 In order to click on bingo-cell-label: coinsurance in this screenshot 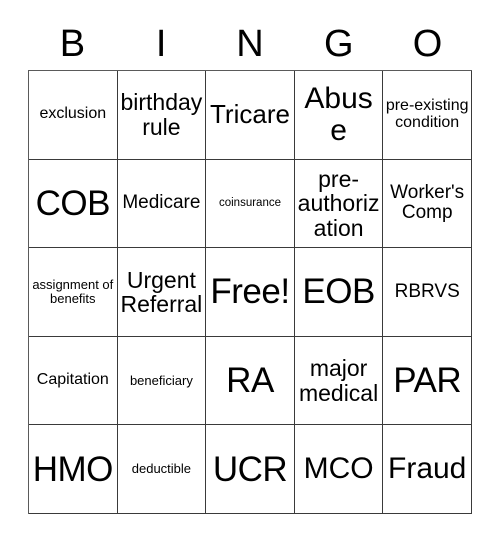, I will do `click(249, 203)`.